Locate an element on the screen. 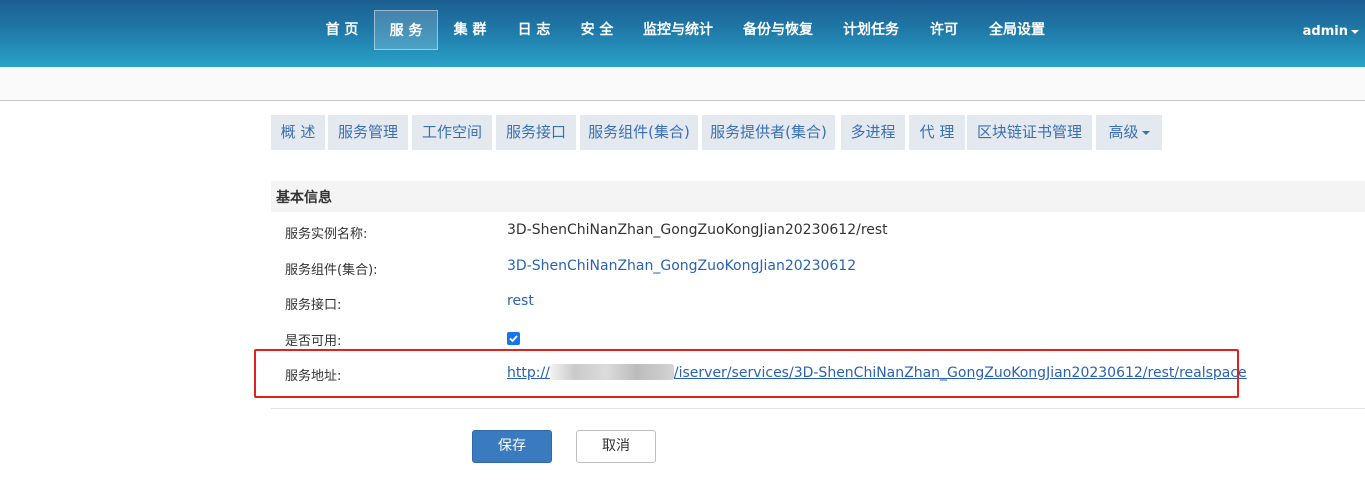 The height and width of the screenshot is (492, 1365). label-service-interface: 服务接口: is located at coordinates (313, 305).